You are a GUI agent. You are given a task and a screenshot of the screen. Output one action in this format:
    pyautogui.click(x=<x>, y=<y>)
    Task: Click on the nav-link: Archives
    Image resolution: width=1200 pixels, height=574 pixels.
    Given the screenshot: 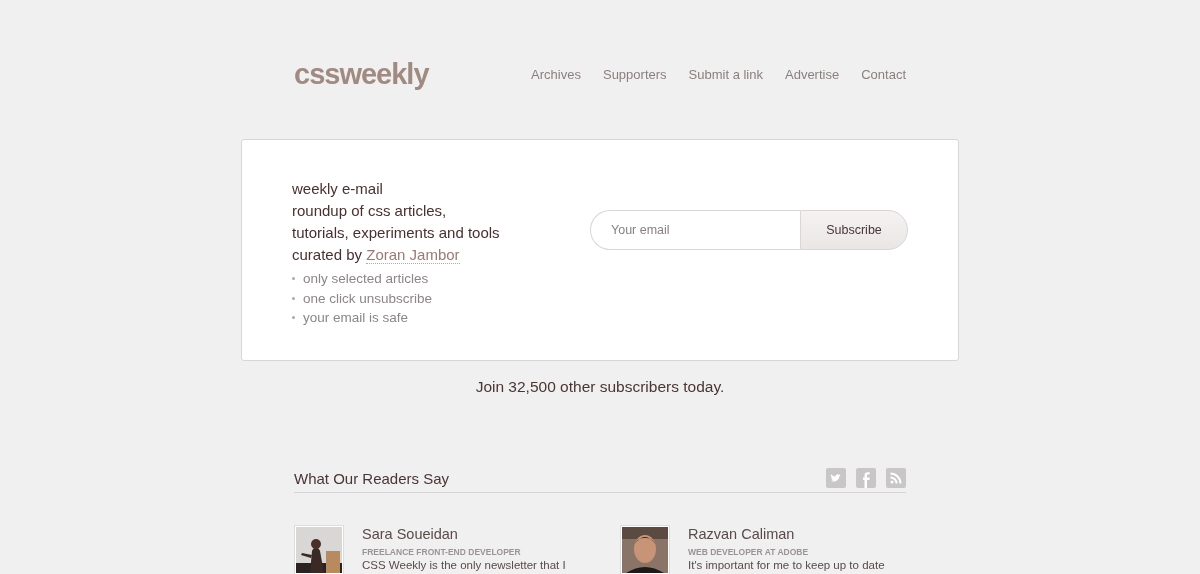 What is the action you would take?
    pyautogui.click(x=556, y=74)
    